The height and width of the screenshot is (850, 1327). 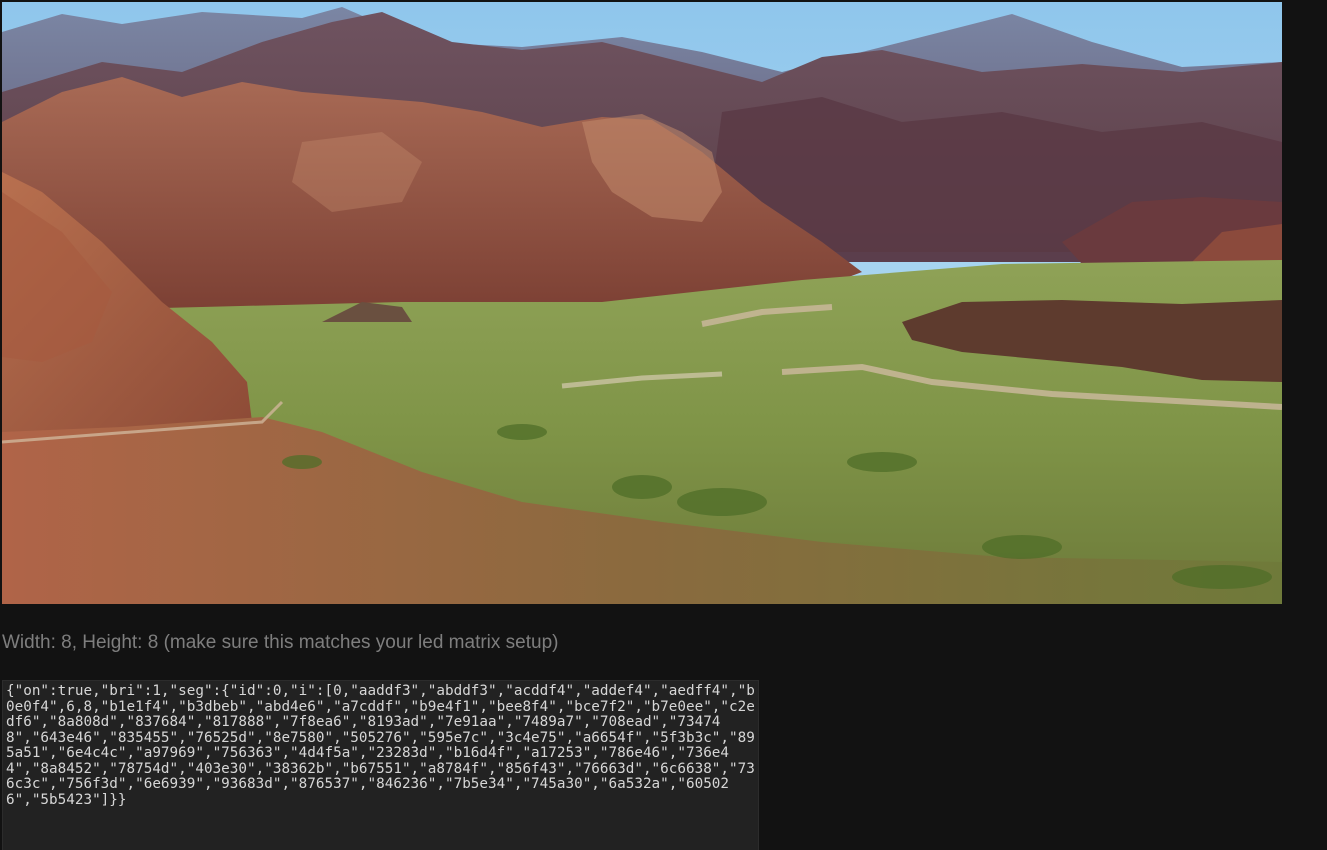 What do you see at coordinates (1304, 425) in the screenshot?
I see `page-background-strip` at bounding box center [1304, 425].